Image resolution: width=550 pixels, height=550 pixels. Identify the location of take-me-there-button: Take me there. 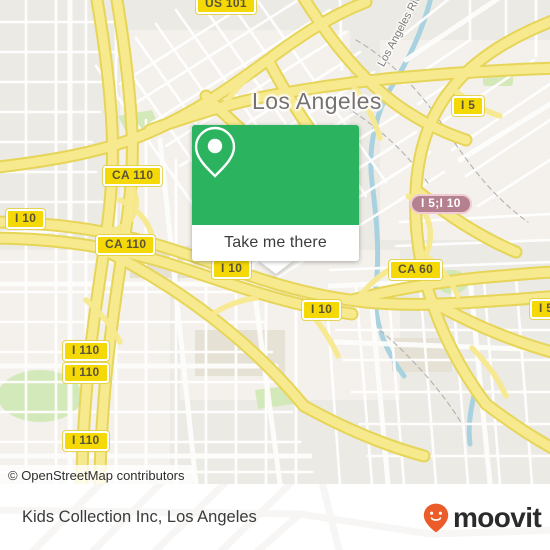
(275, 243).